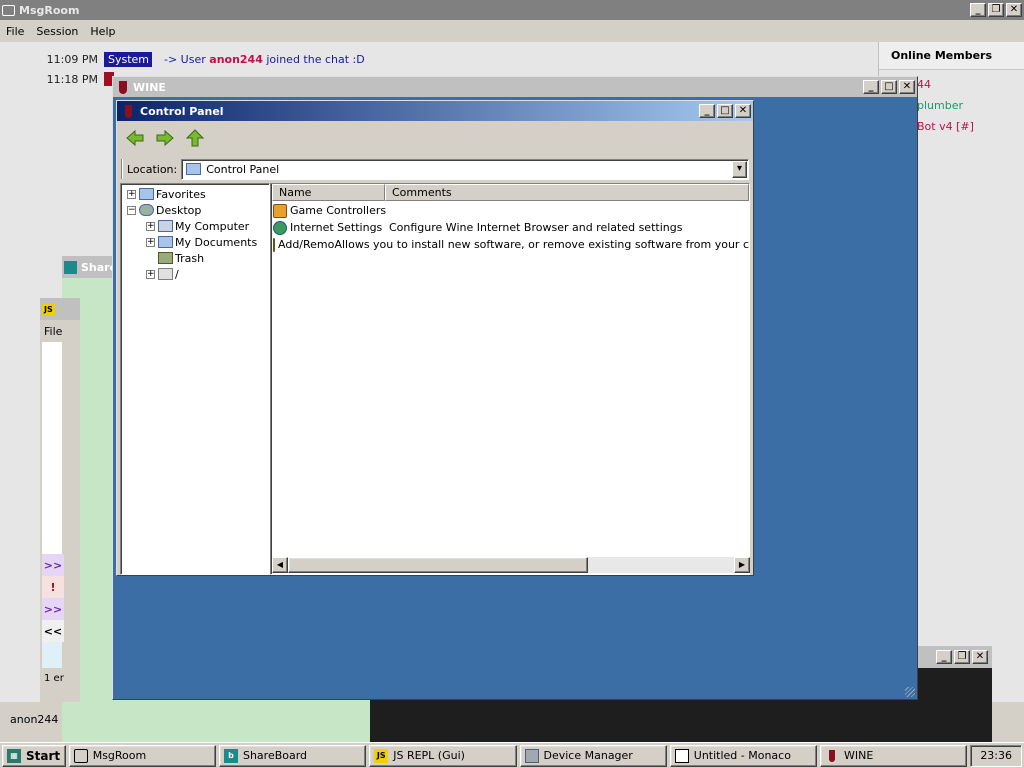 The width and height of the screenshot is (1024, 768). I want to click on chat-message: 11:18 PM, so click(57, 79).